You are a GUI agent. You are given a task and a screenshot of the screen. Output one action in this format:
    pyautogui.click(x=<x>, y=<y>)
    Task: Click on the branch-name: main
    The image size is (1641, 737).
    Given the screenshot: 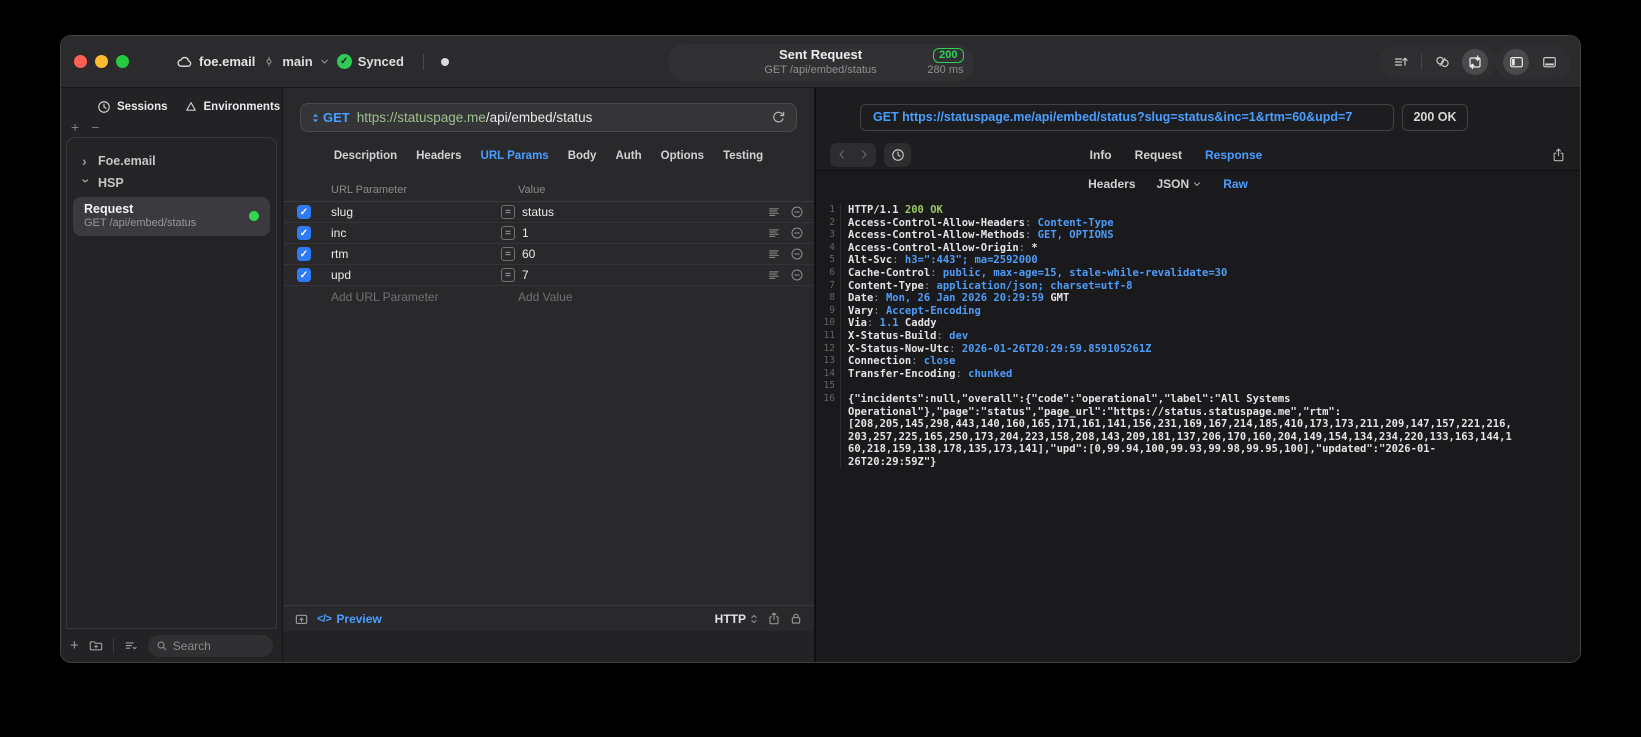 What is the action you would take?
    pyautogui.click(x=297, y=61)
    